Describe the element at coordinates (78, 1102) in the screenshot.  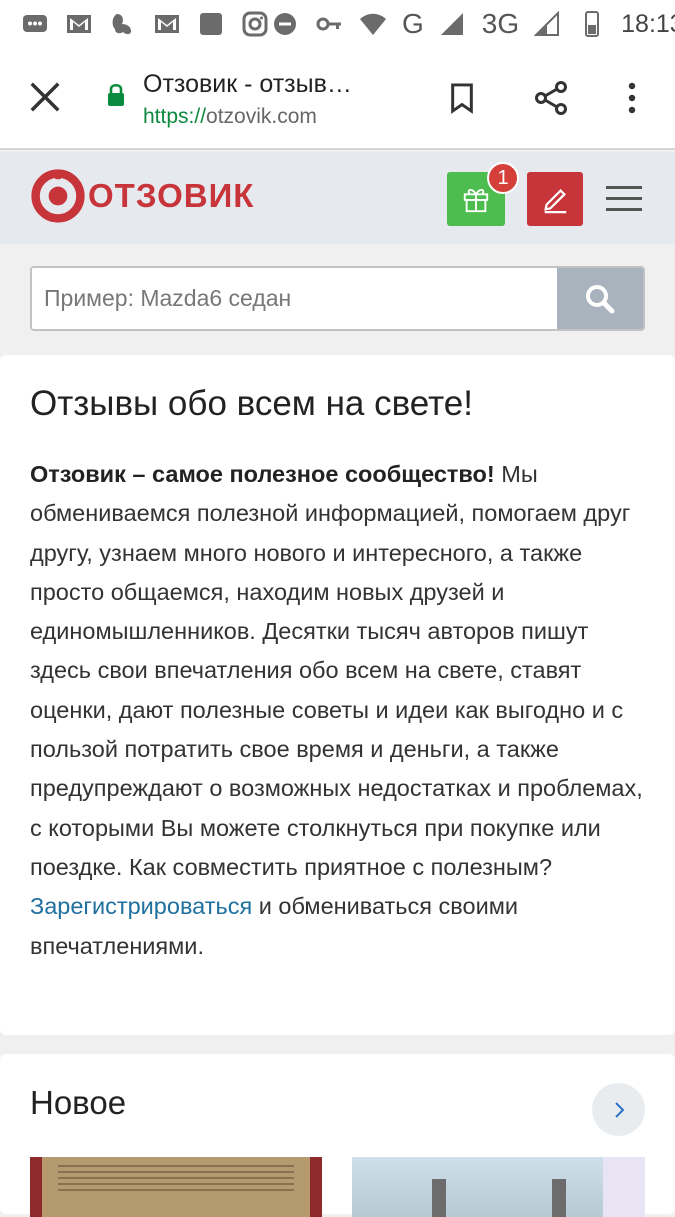
I see `new-heading: Новое` at that location.